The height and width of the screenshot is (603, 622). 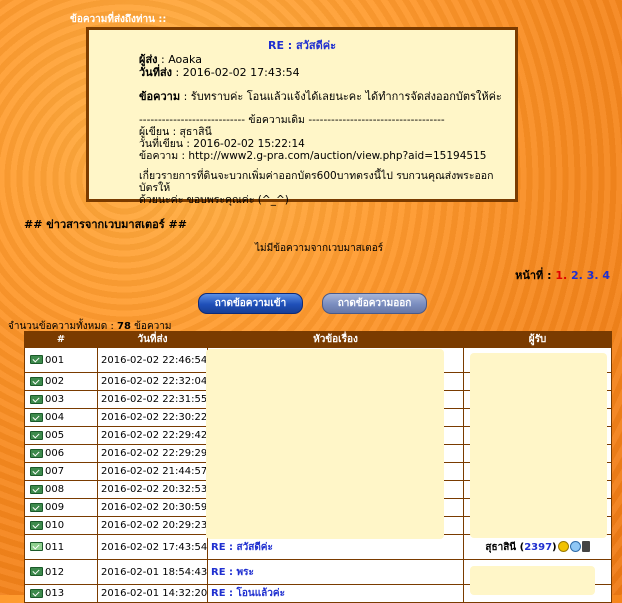 What do you see at coordinates (55, 507) in the screenshot?
I see `row-num: 009` at bounding box center [55, 507].